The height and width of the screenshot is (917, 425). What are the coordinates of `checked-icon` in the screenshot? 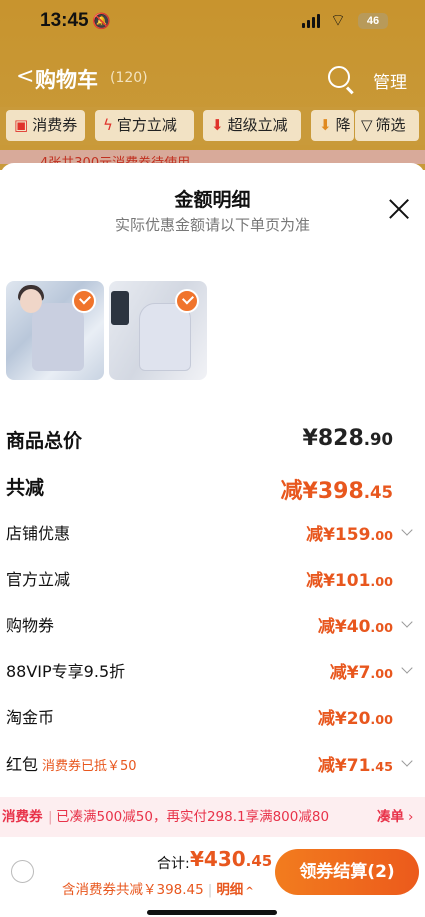 It's located at (187, 301).